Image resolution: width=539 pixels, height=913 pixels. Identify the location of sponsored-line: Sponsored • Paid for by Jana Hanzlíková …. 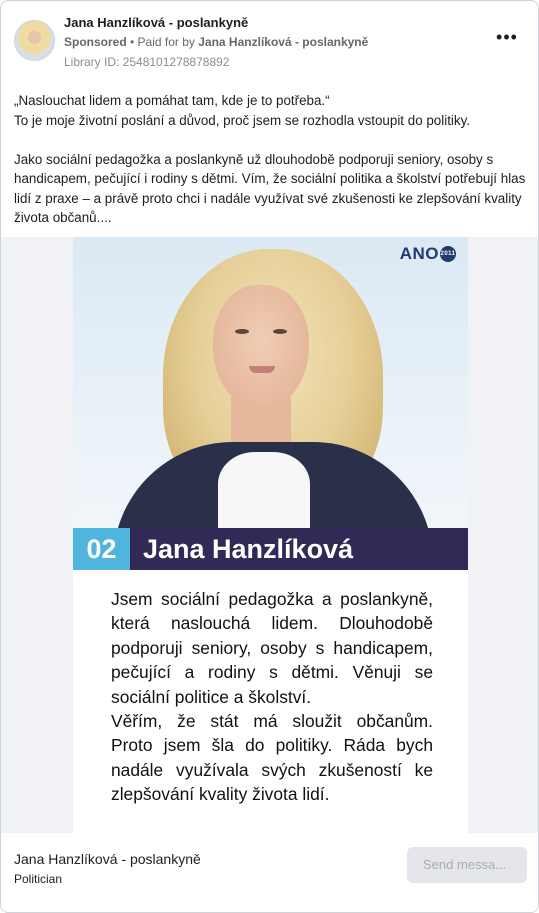
(216, 42).